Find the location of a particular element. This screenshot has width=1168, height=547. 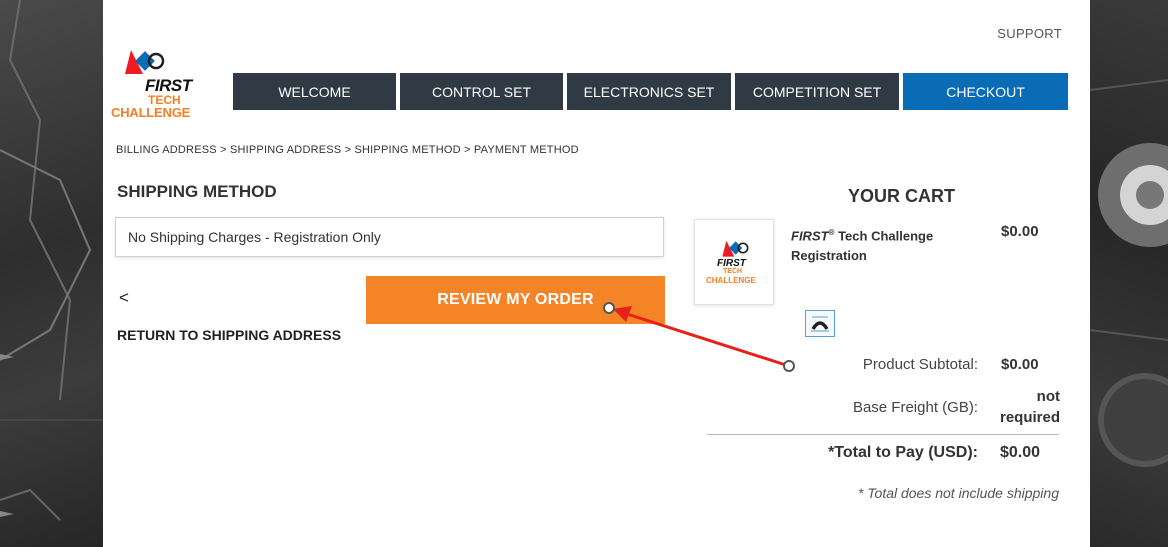

your-cart-heading: YOUR CART is located at coordinates (901, 196).